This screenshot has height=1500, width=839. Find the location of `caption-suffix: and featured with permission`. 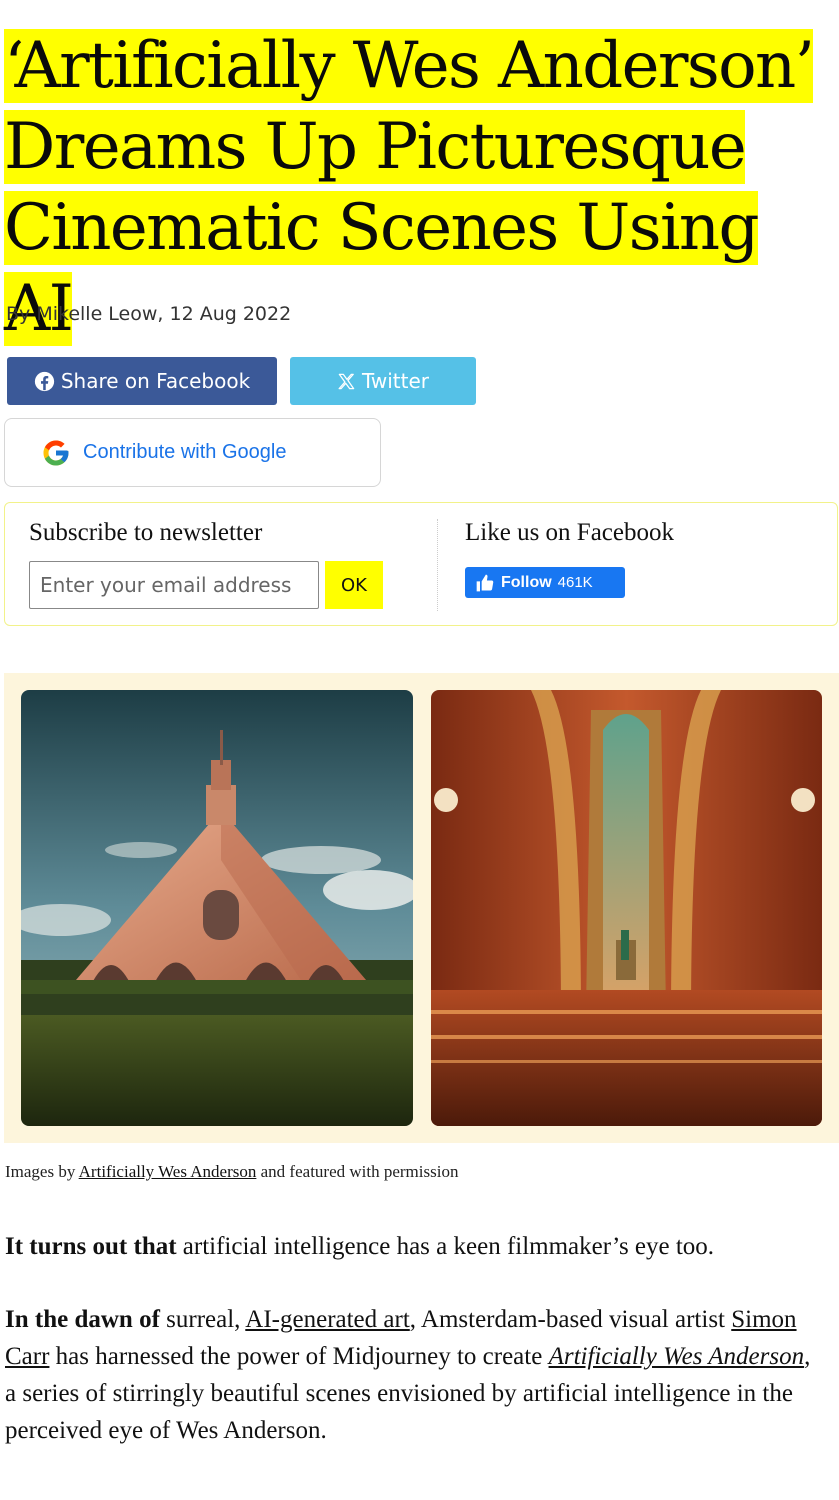

caption-suffix: and featured with permission is located at coordinates (357, 1171).